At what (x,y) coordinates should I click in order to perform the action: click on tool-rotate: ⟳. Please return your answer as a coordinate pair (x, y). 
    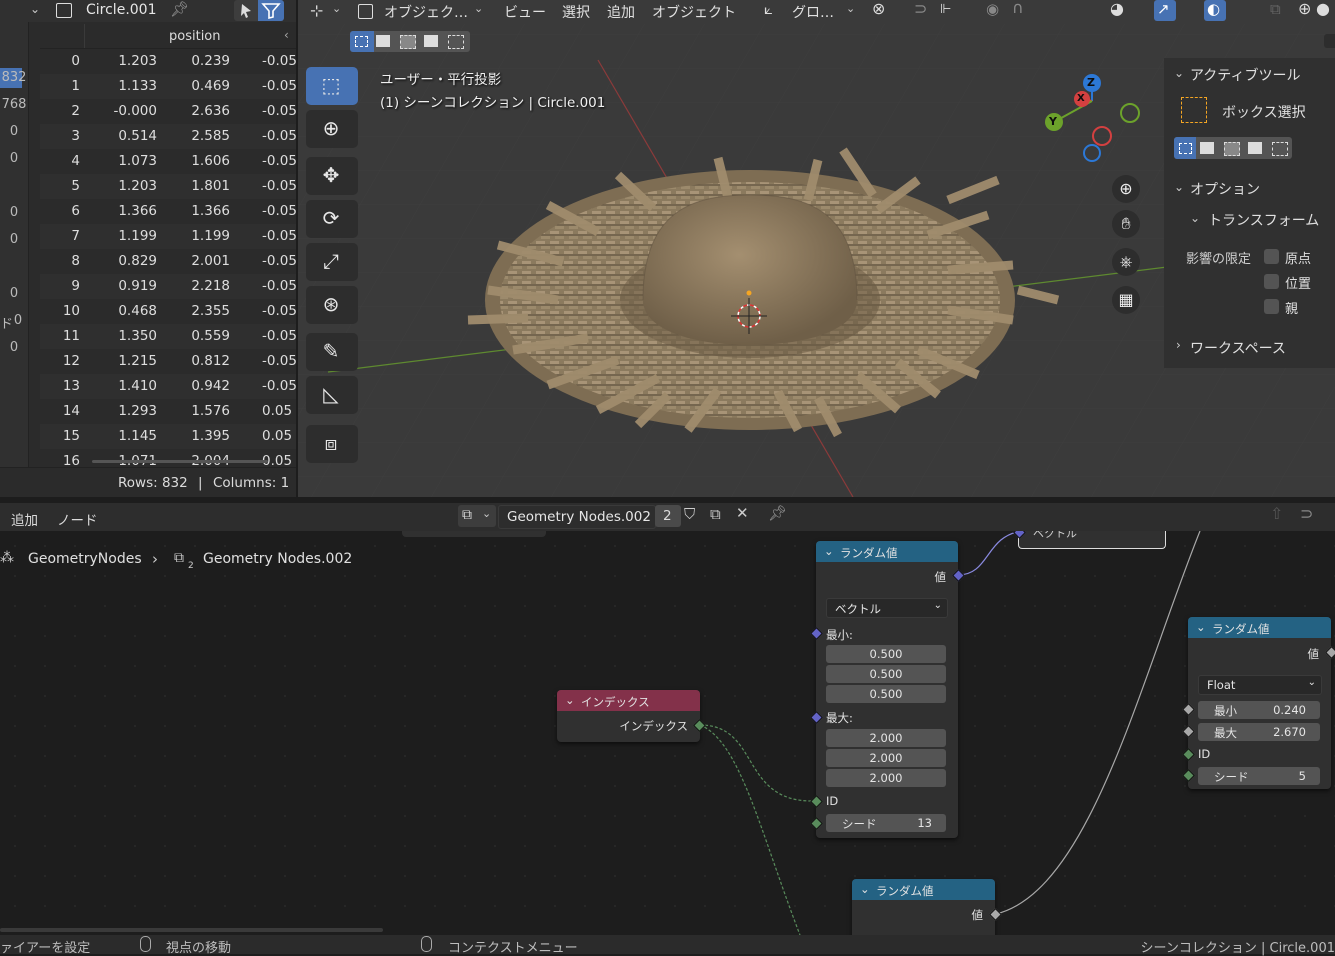
    Looking at the image, I should click on (332, 219).